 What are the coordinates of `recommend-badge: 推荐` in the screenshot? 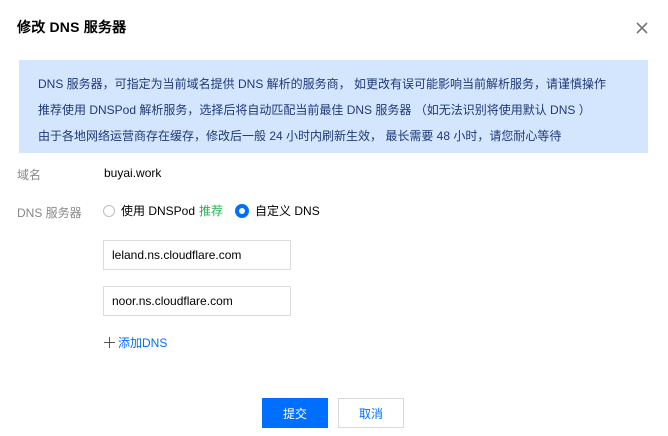 It's located at (211, 211).